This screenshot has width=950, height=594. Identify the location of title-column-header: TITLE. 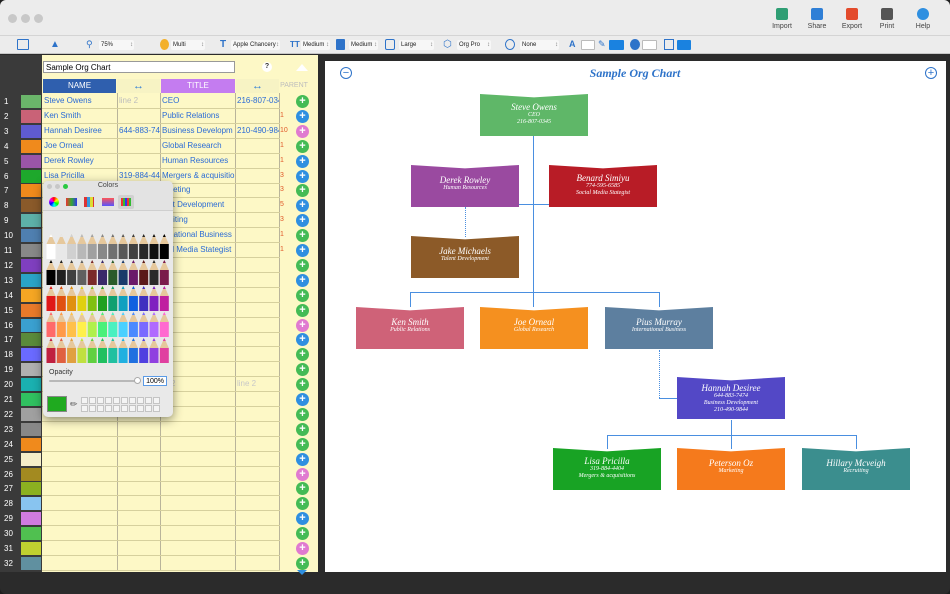
(198, 86).